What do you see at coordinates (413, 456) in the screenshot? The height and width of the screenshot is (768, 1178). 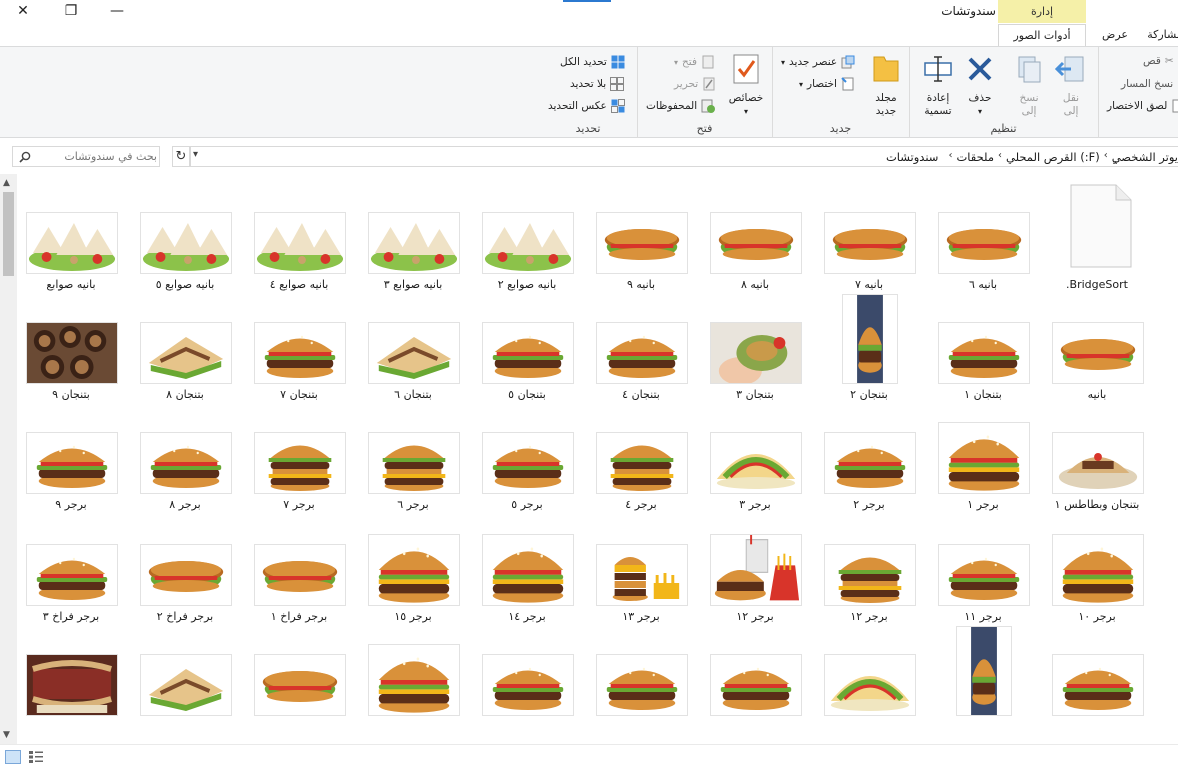 I see `image-file-item: برجر ٦` at bounding box center [413, 456].